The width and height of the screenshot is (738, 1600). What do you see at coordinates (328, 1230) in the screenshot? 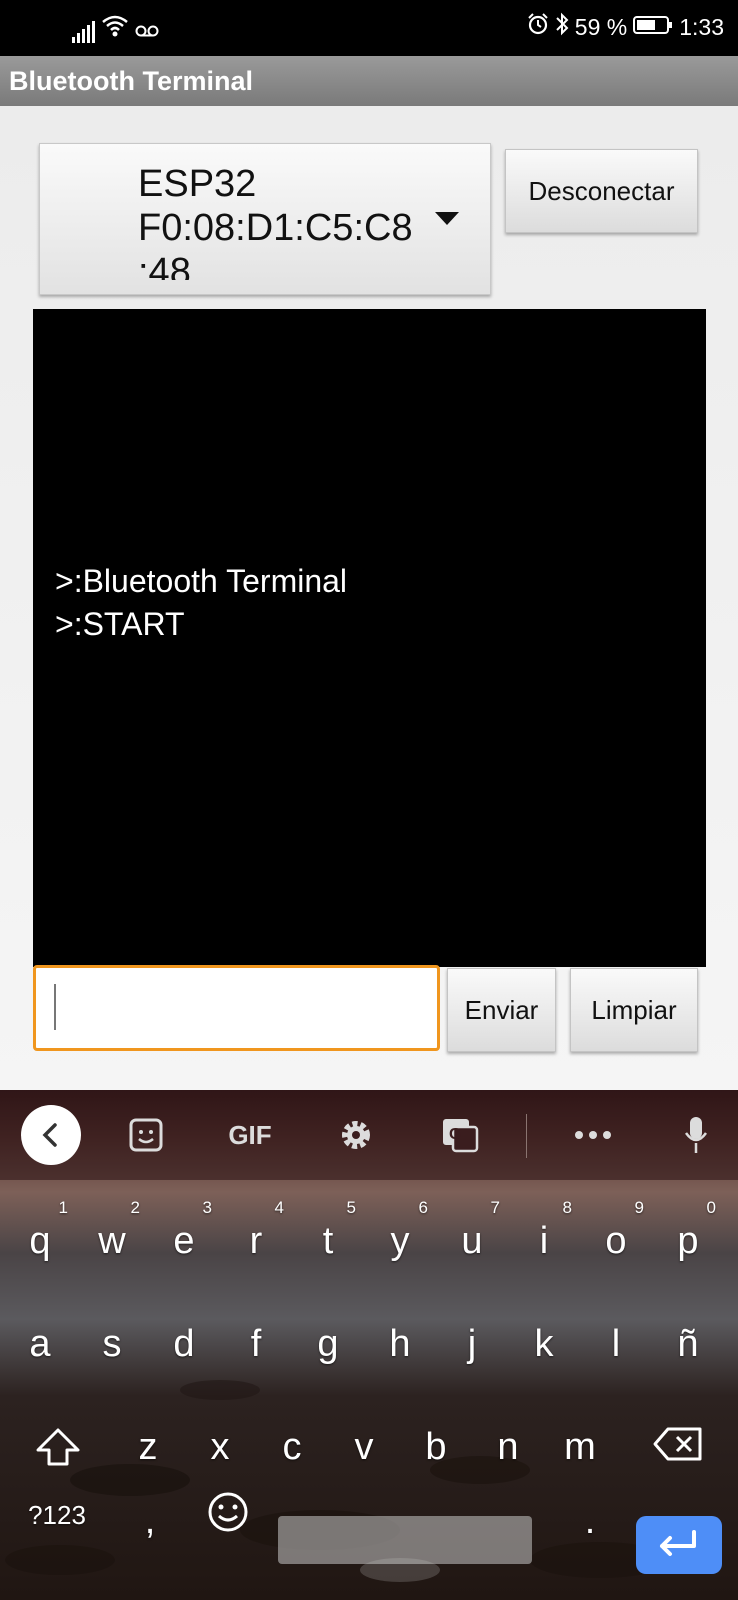
I see `key-t: t5` at bounding box center [328, 1230].